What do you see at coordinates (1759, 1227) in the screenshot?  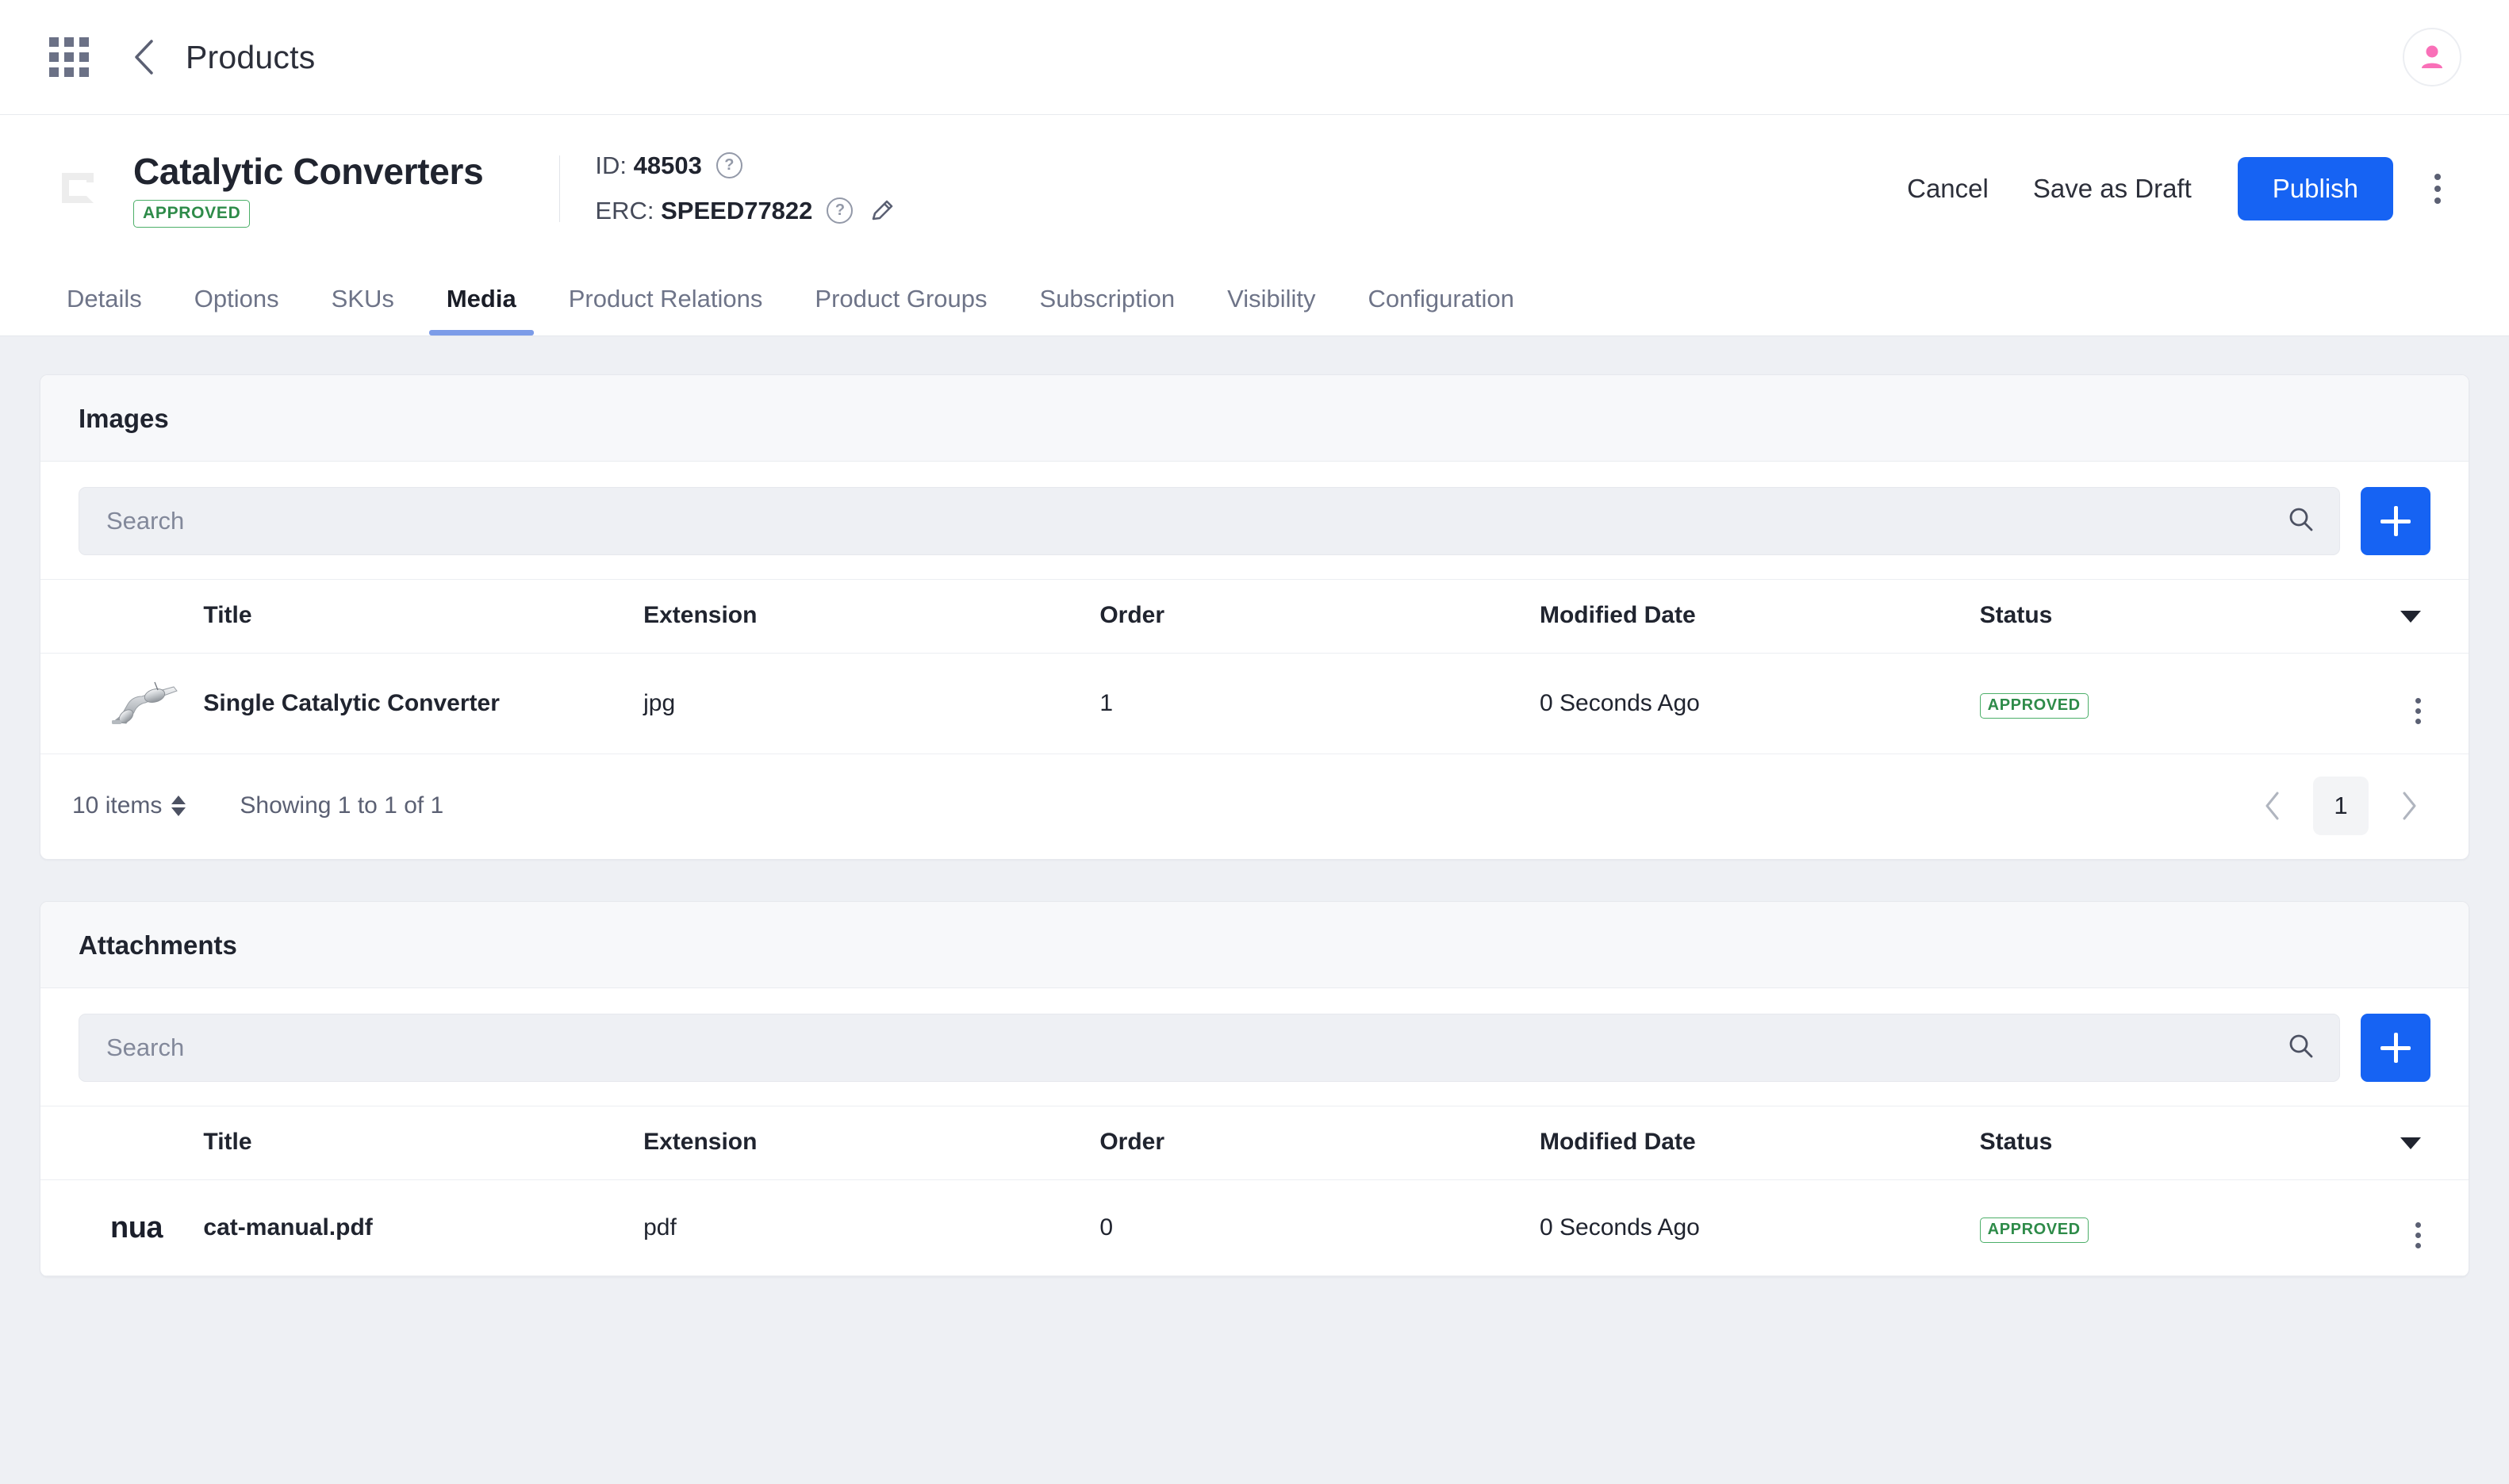 I see `attachment-row-modified-date: 0 Seconds Ago` at bounding box center [1759, 1227].